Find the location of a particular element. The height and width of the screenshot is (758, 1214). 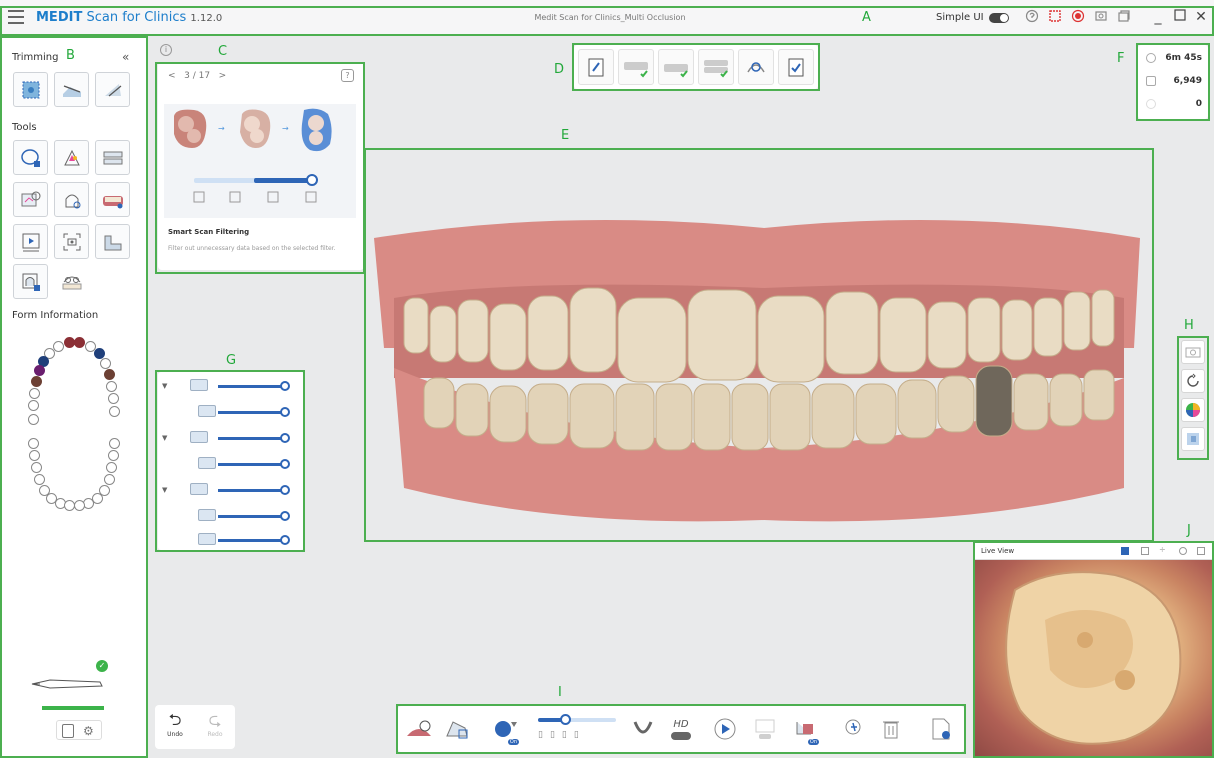

minimize-icon: _ is located at coordinates (1158, 17).